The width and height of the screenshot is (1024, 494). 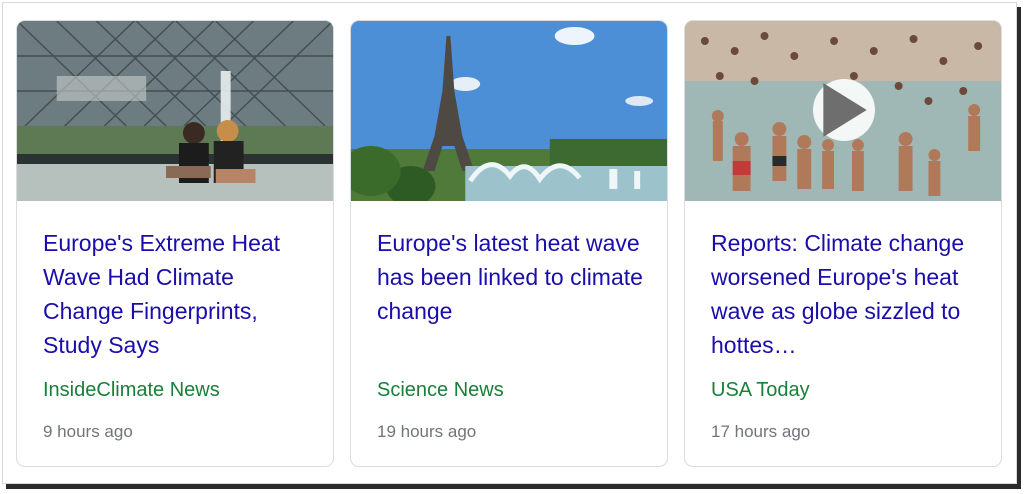 What do you see at coordinates (88, 431) in the screenshot?
I see `news-time: 9 hours ago` at bounding box center [88, 431].